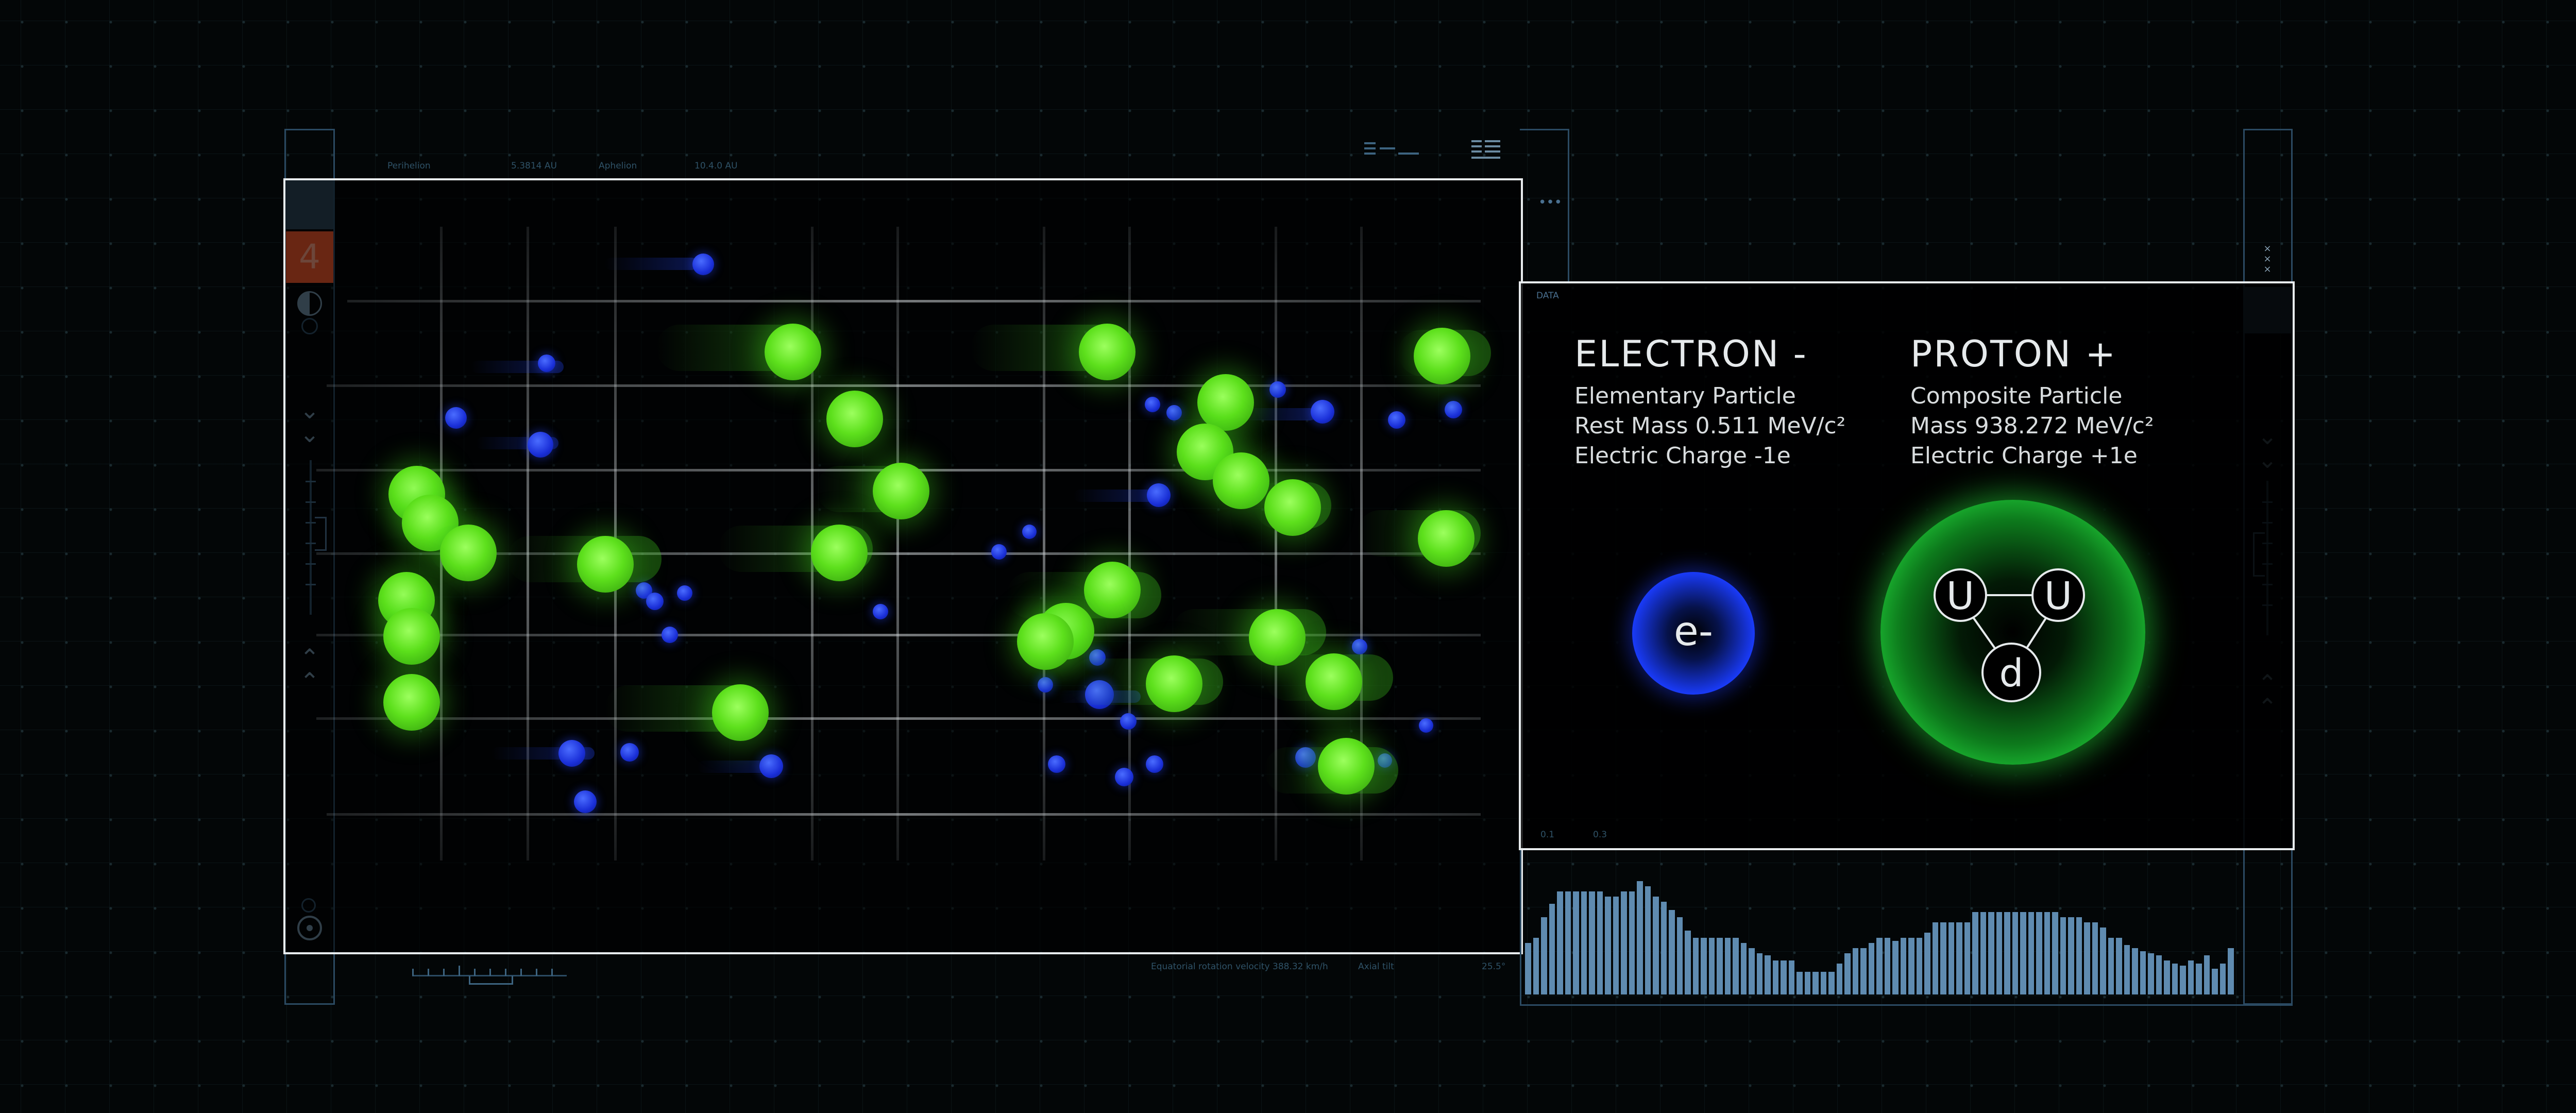 Image resolution: width=2576 pixels, height=1113 pixels. I want to click on aphelion-value: 10.4.0 AU, so click(716, 166).